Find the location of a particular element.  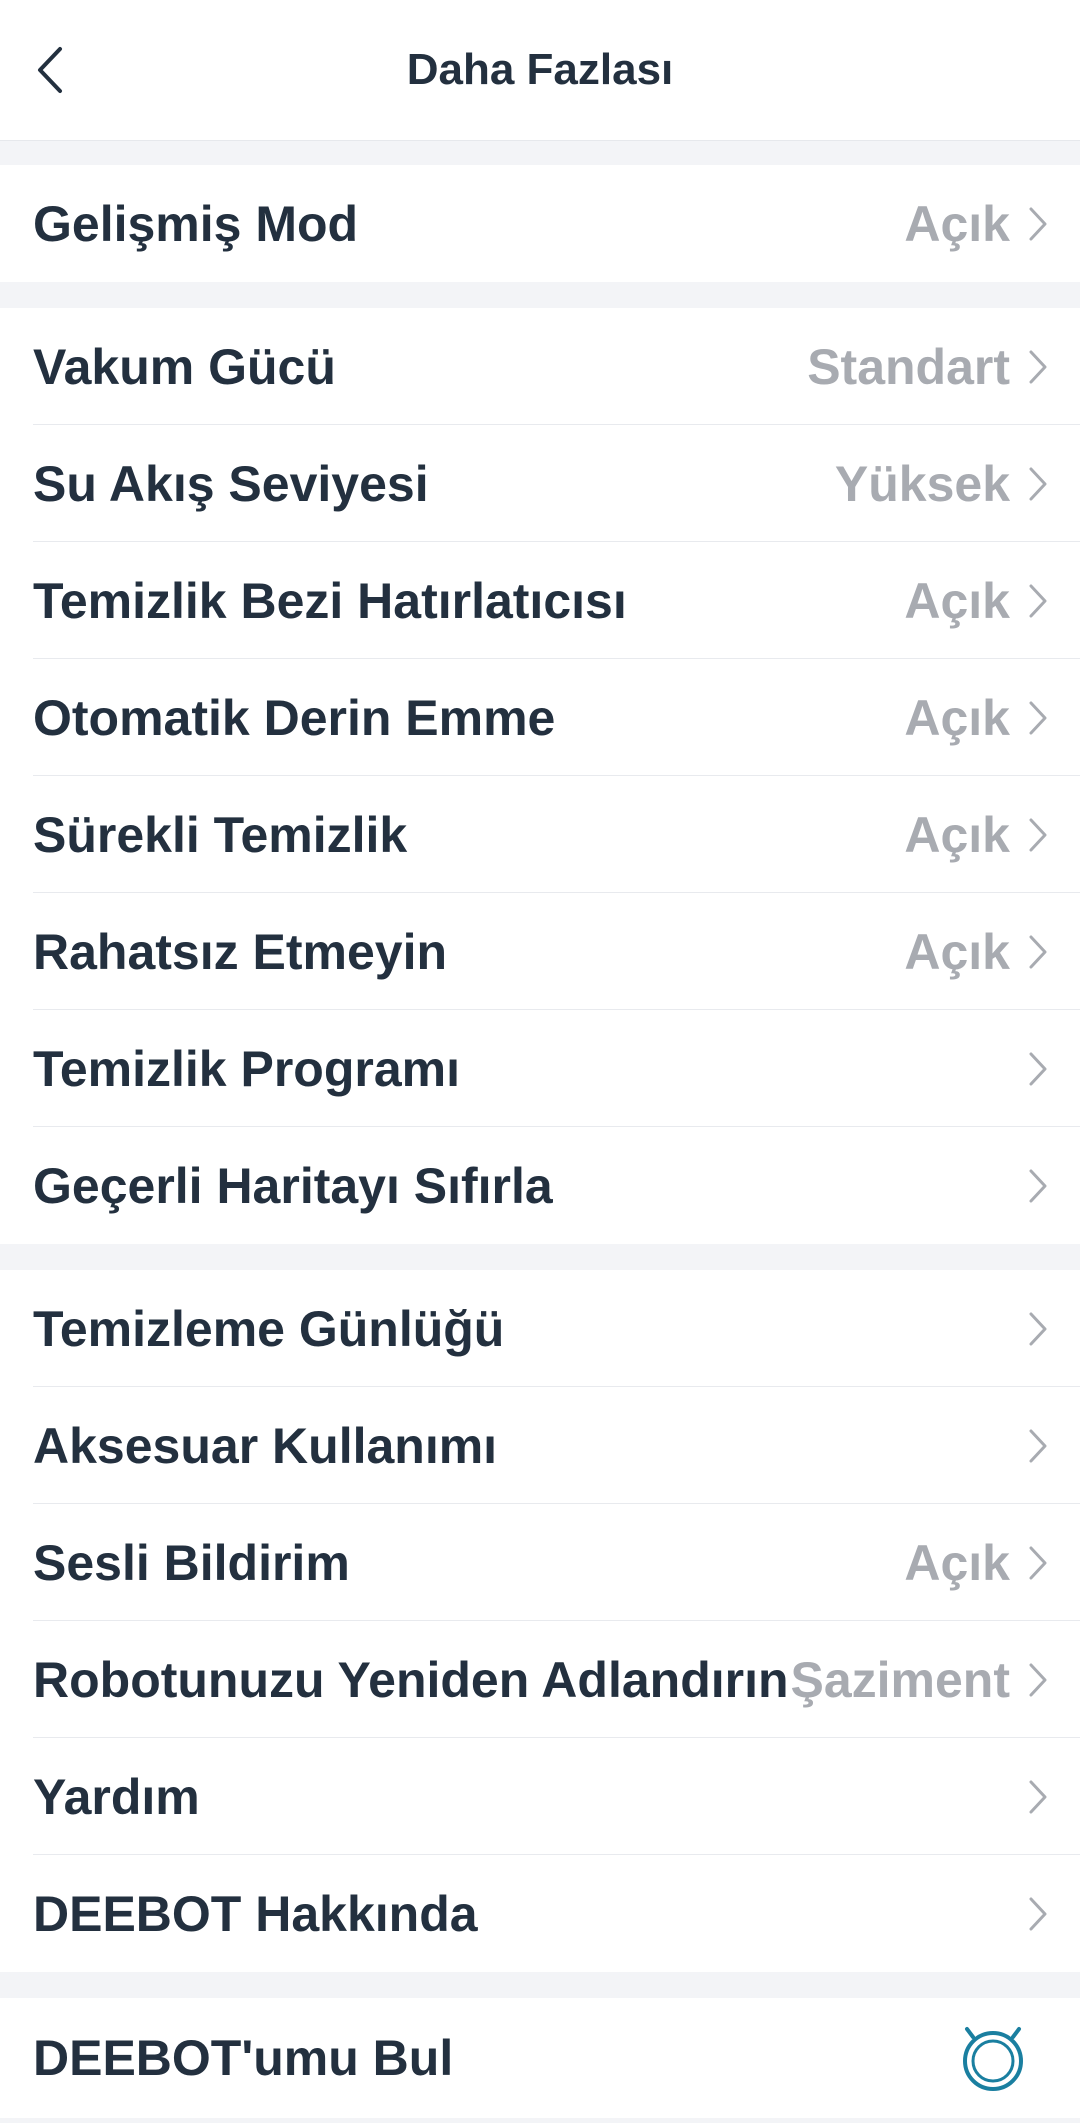

row-label: Vakum Gücü is located at coordinates (184, 366).